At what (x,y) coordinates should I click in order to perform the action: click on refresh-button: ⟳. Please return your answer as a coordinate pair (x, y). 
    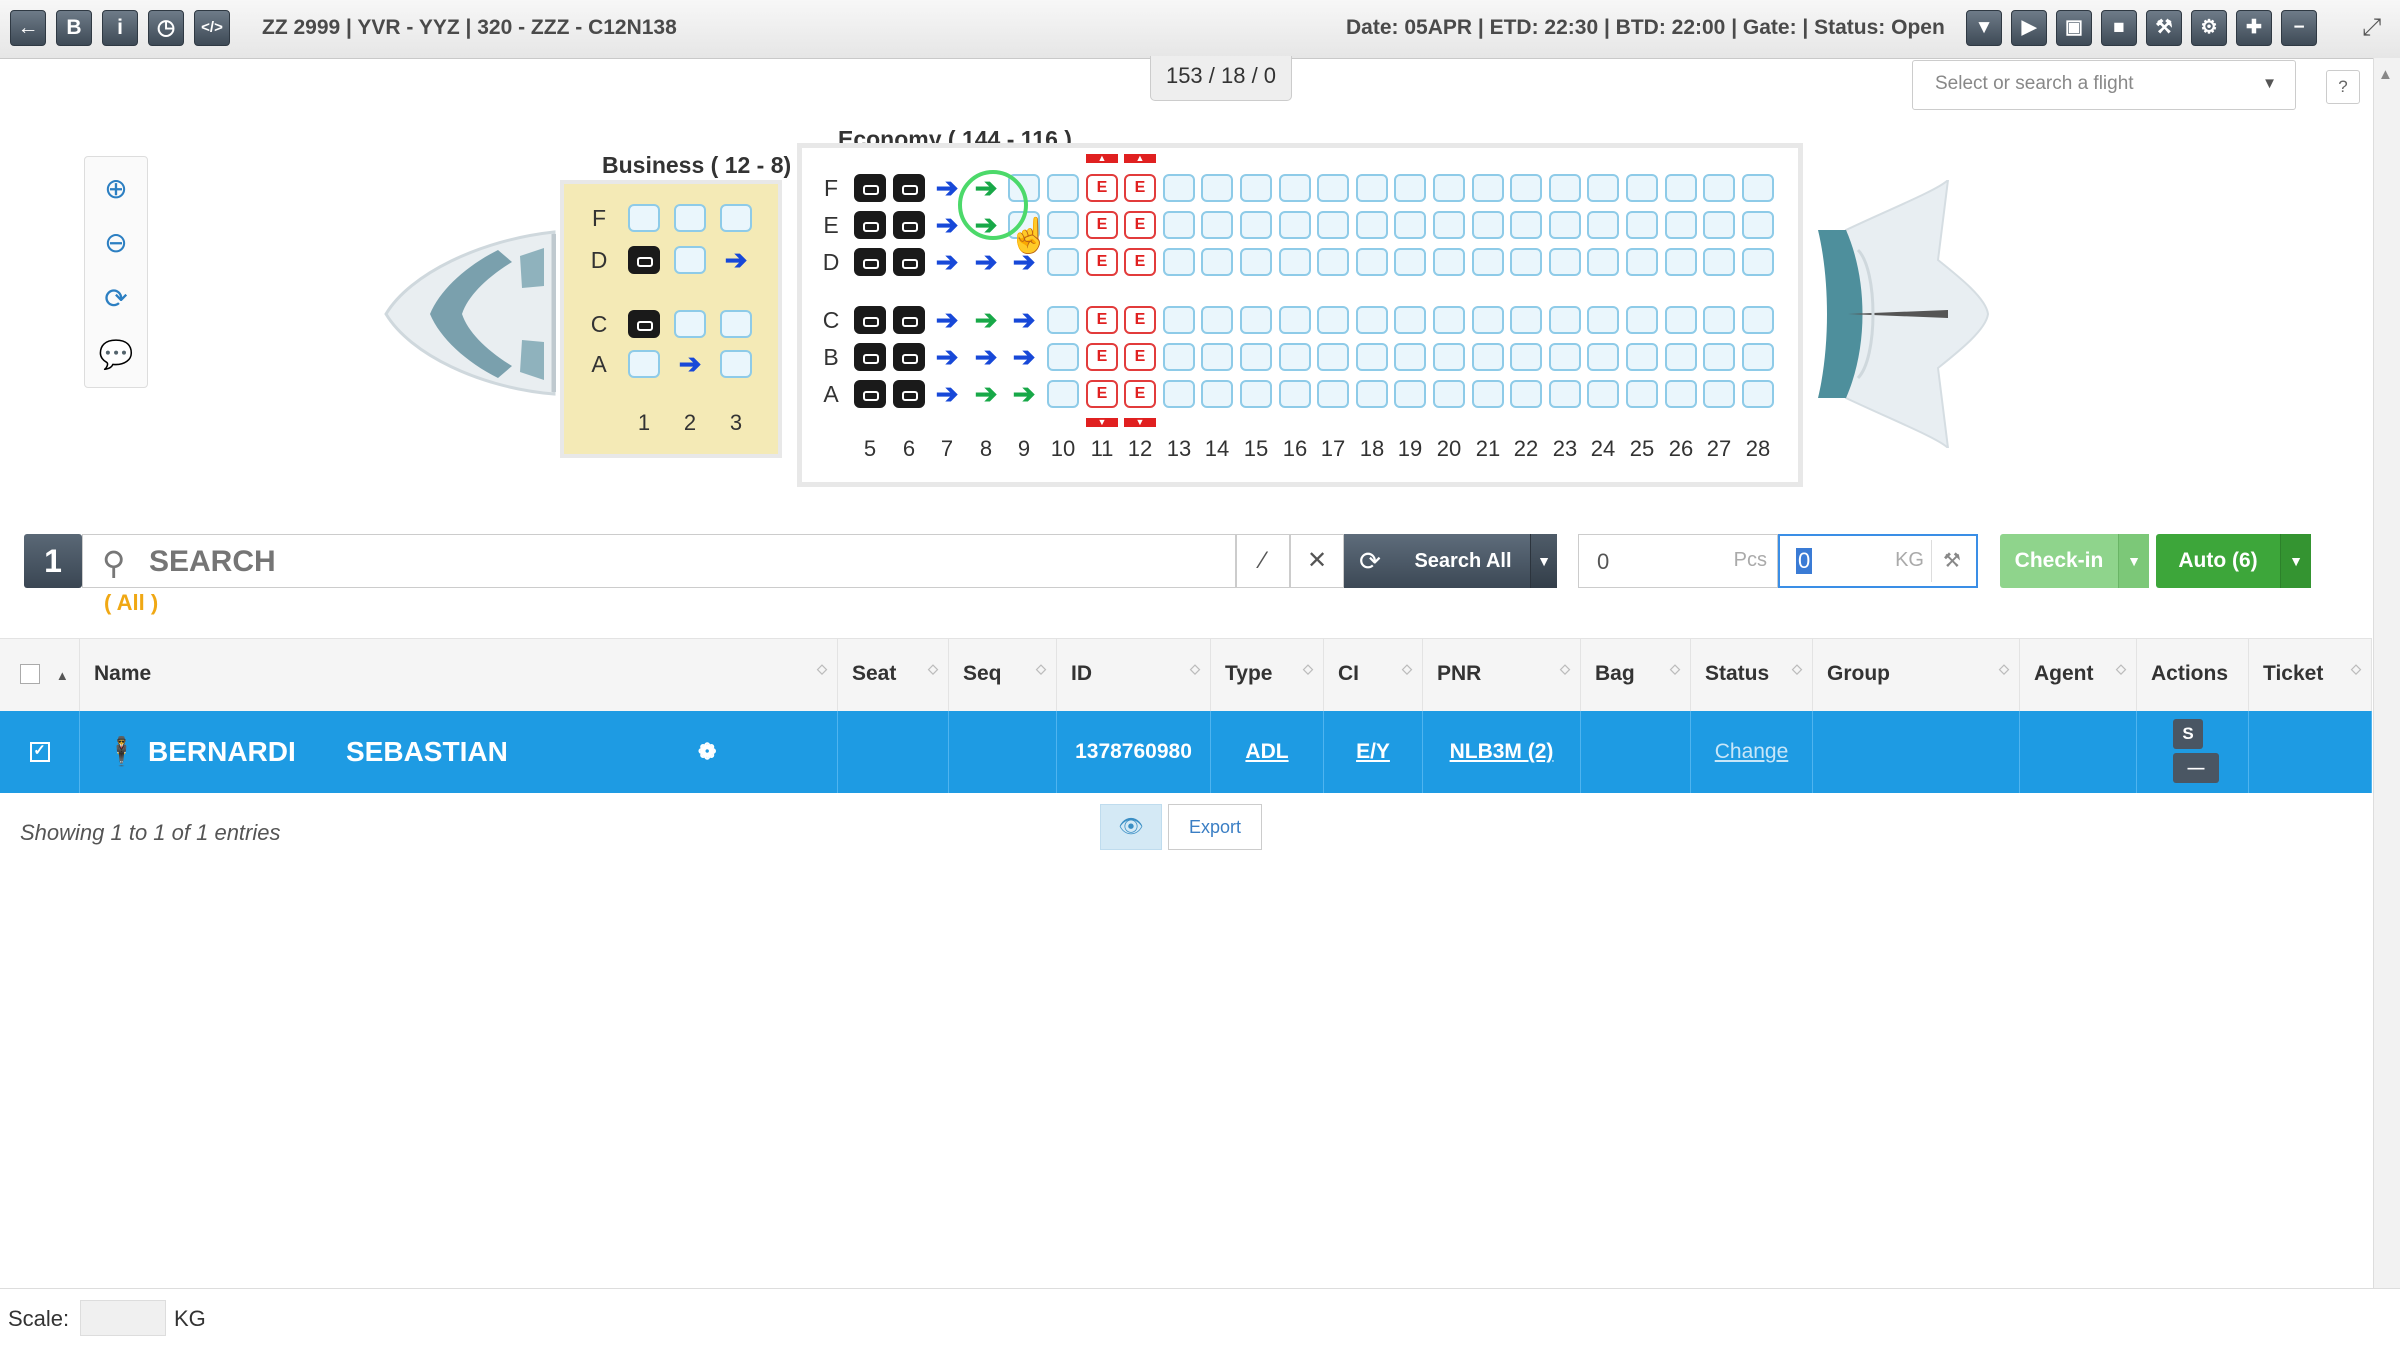
    Looking at the image, I should click on (1370, 561).